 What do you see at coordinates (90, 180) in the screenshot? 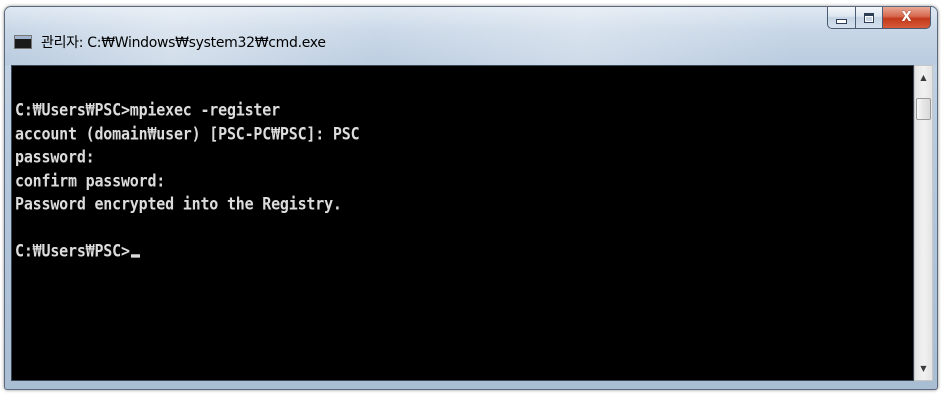
I see `console-line: confirm password:` at bounding box center [90, 180].